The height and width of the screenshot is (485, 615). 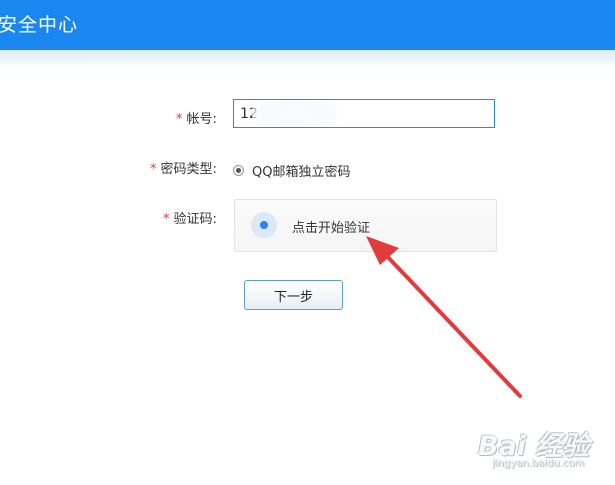 I want to click on red-arrow-icon, so click(x=444, y=317).